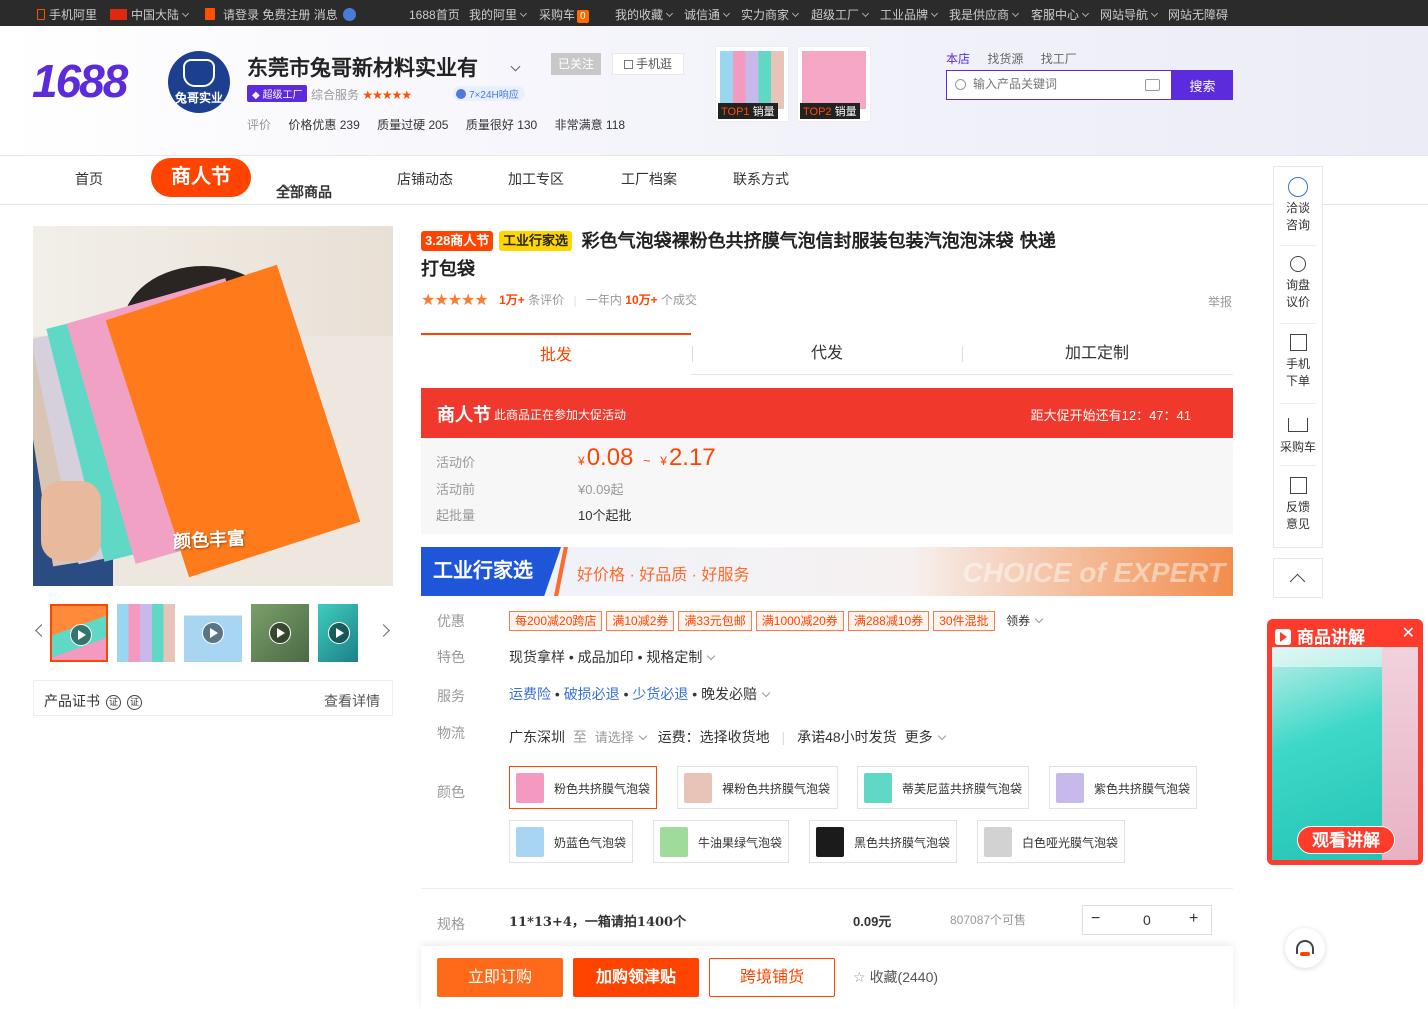 The height and width of the screenshot is (1009, 1428). I want to click on nav-link-industrial-brand: 工业品牌, so click(908, 14).